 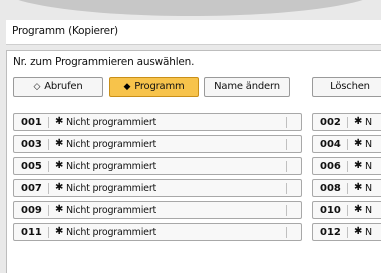 What do you see at coordinates (31, 122) in the screenshot?
I see `program-number: 001` at bounding box center [31, 122].